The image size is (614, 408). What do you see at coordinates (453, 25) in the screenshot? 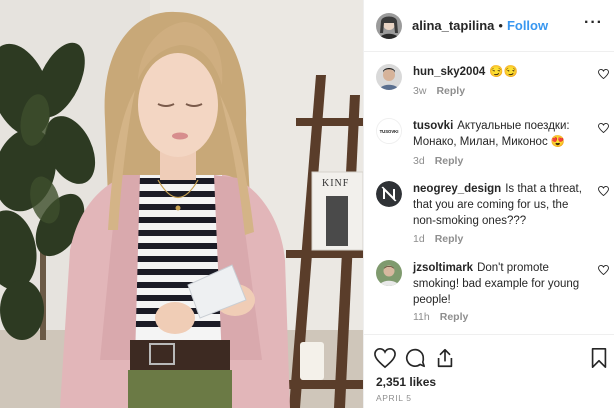
I see `author-username: alina_tapilina` at bounding box center [453, 25].